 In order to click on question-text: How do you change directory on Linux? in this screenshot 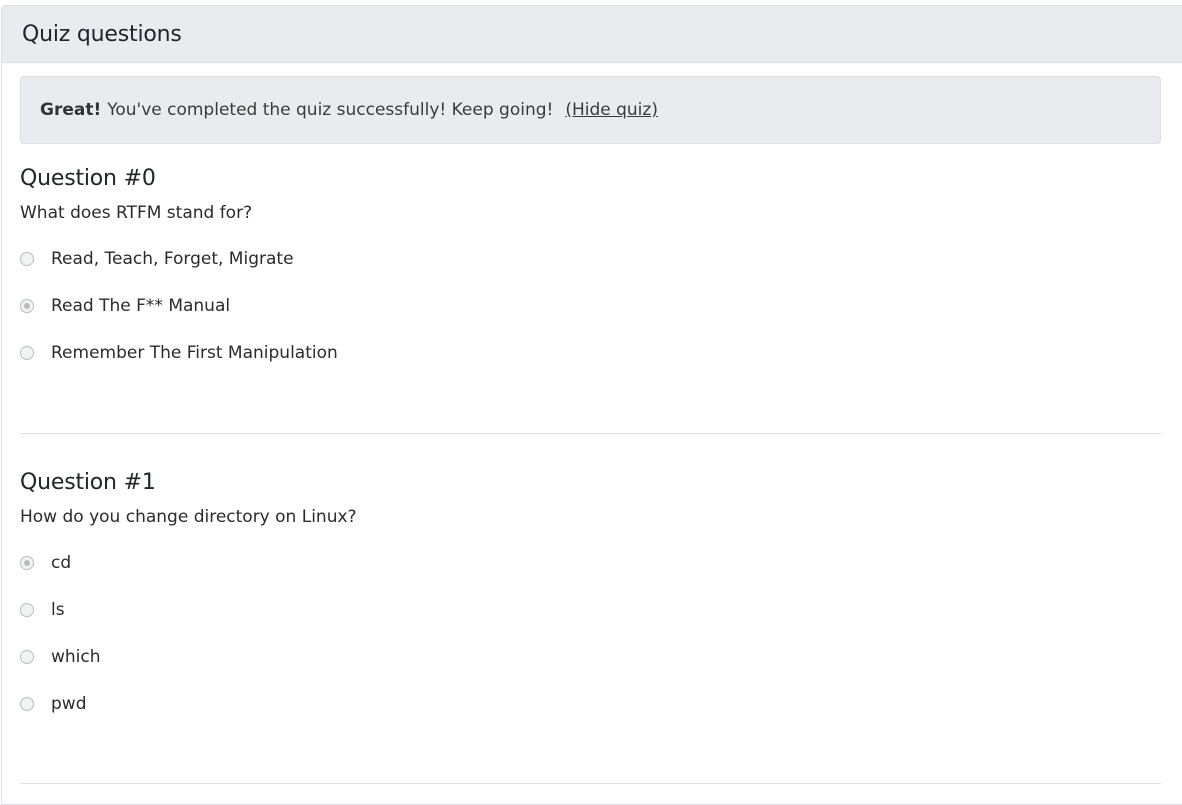, I will do `click(188, 517)`.